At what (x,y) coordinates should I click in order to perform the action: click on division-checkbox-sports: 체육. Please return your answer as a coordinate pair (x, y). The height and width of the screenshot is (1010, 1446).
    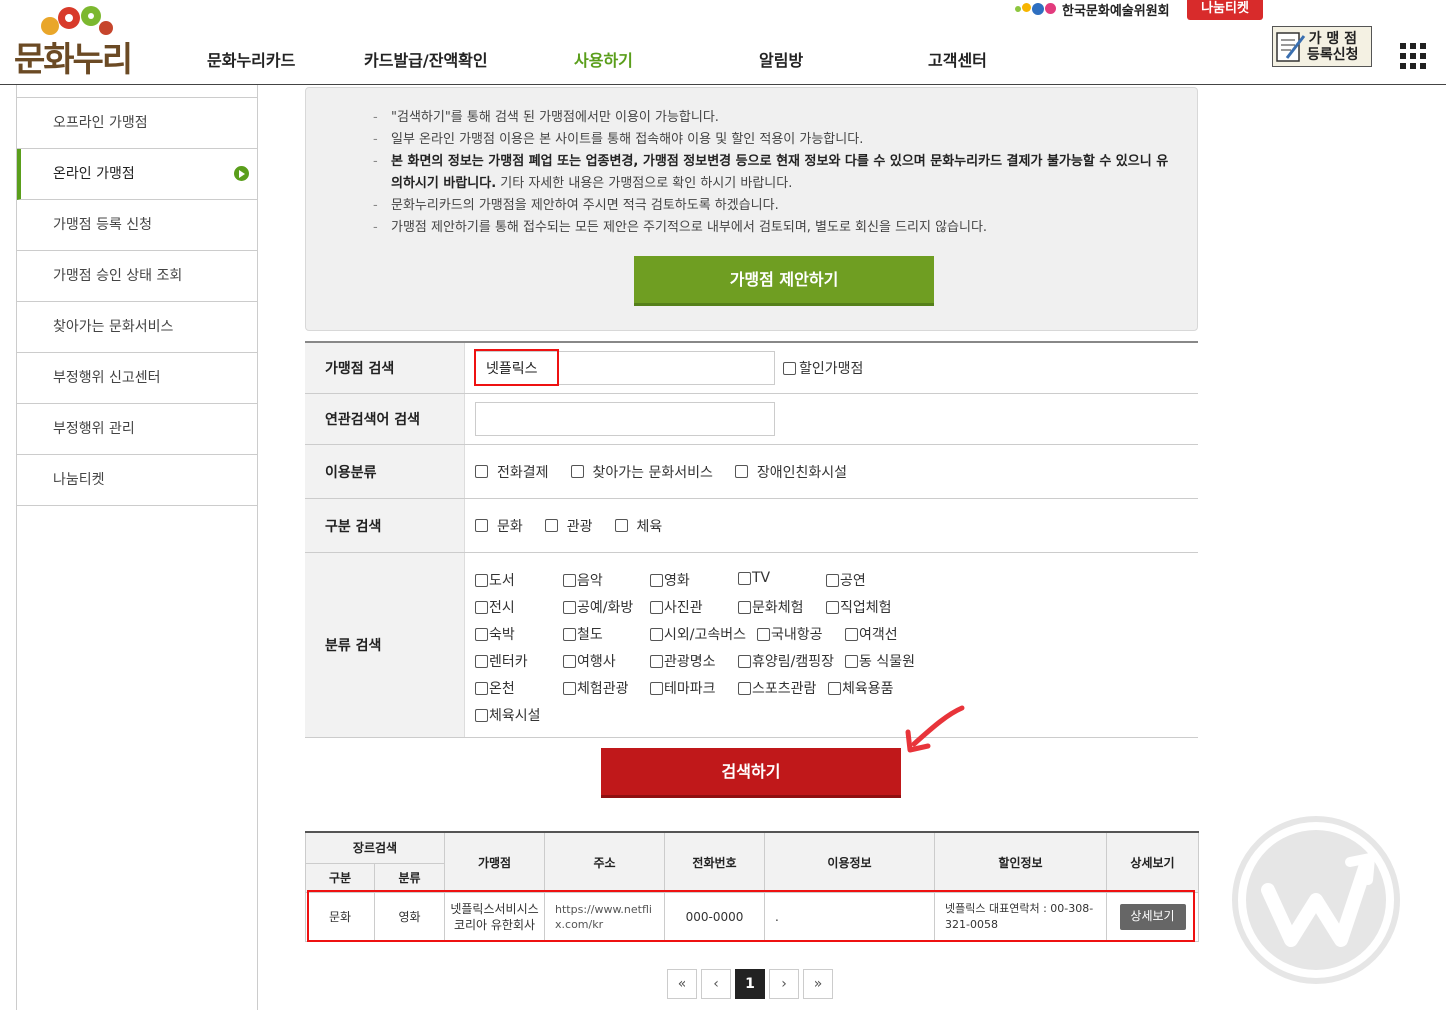
    Looking at the image, I should click on (638, 526).